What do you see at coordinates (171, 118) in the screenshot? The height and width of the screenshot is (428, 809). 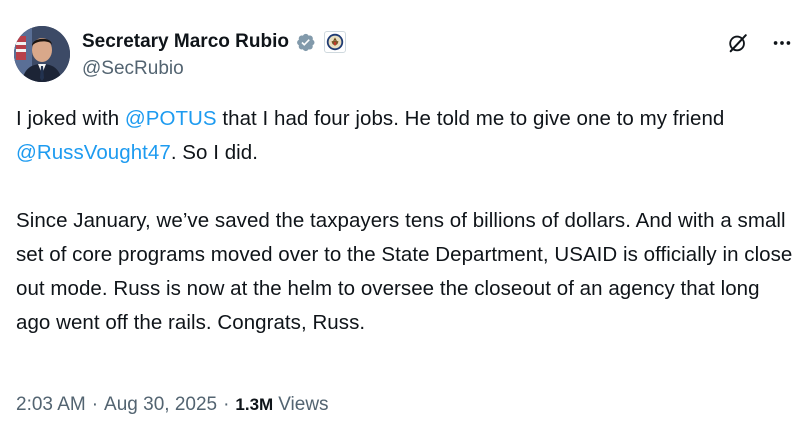 I see `mention-potus-link: @POTUS` at bounding box center [171, 118].